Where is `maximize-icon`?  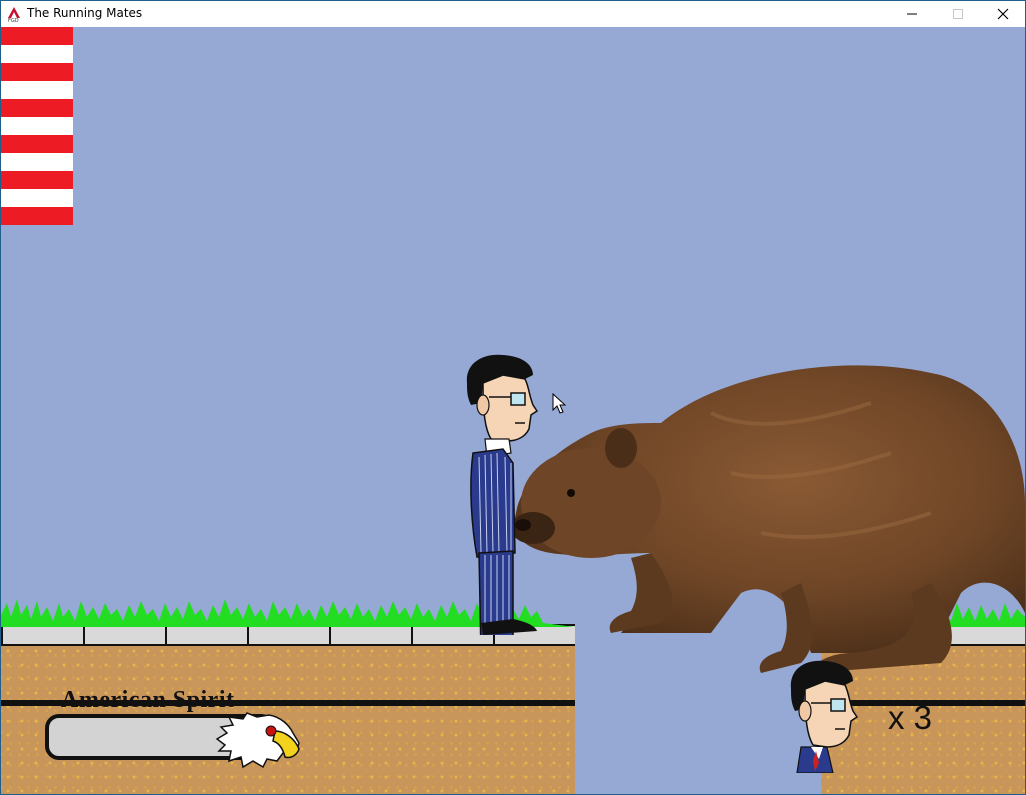
maximize-icon is located at coordinates (958, 14).